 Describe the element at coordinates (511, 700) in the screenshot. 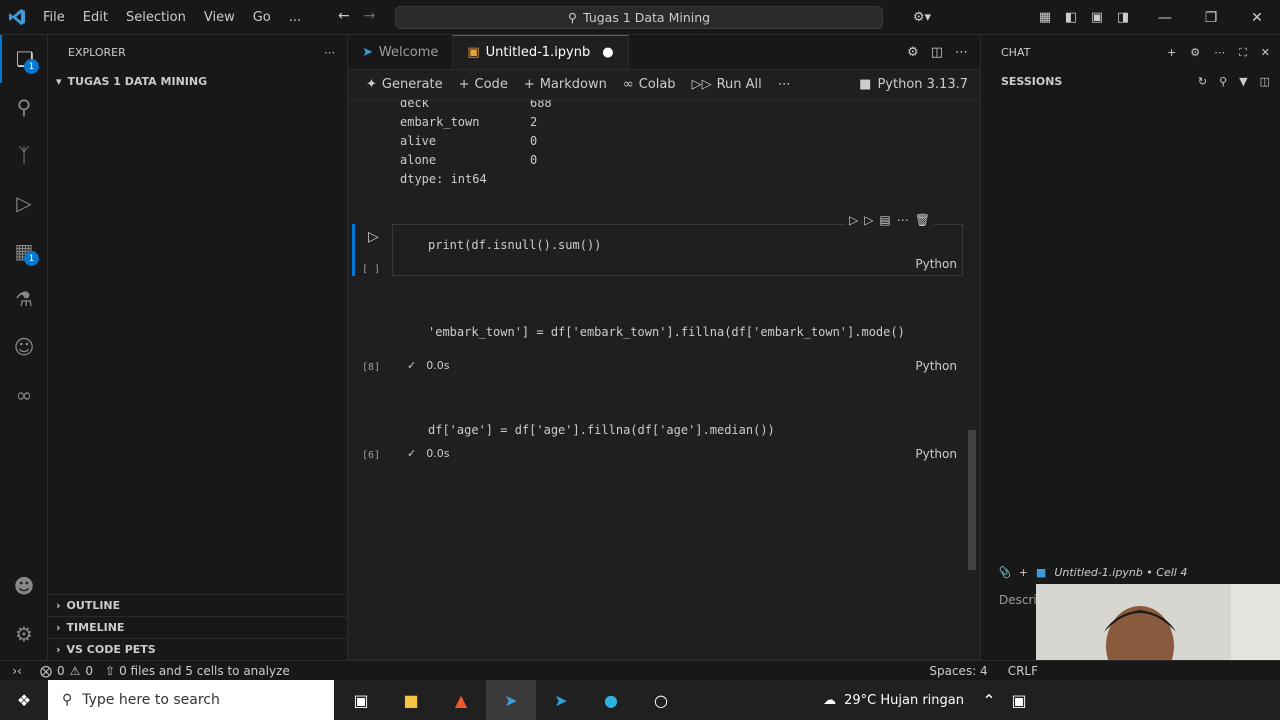

I see `vscode-taskbar-icon: ➤` at that location.